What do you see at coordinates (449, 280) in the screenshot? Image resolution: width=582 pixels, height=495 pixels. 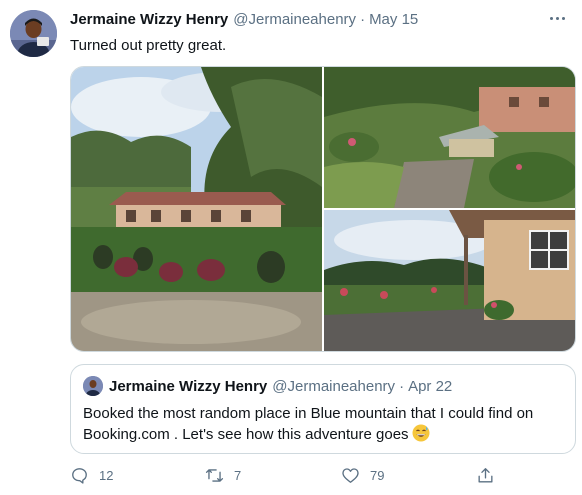 I see `verandah-view-photo` at bounding box center [449, 280].